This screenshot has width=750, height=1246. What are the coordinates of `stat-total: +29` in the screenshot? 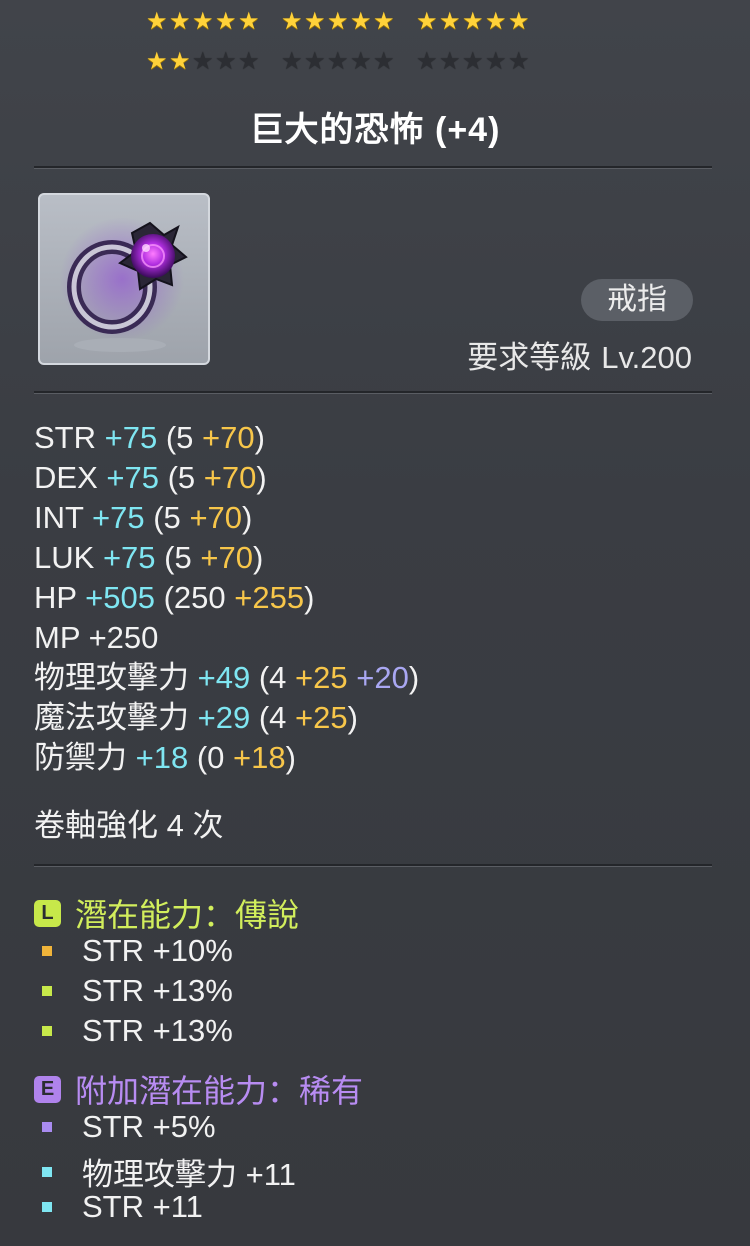 It's located at (224, 717).